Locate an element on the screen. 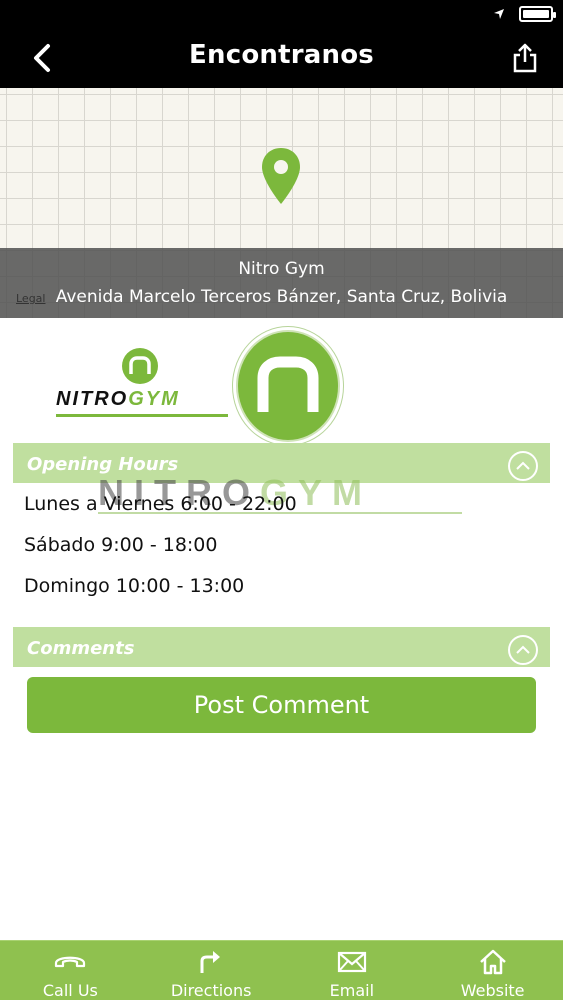 The height and width of the screenshot is (1000, 563). tab-directions: Directions is located at coordinates (211, 970).